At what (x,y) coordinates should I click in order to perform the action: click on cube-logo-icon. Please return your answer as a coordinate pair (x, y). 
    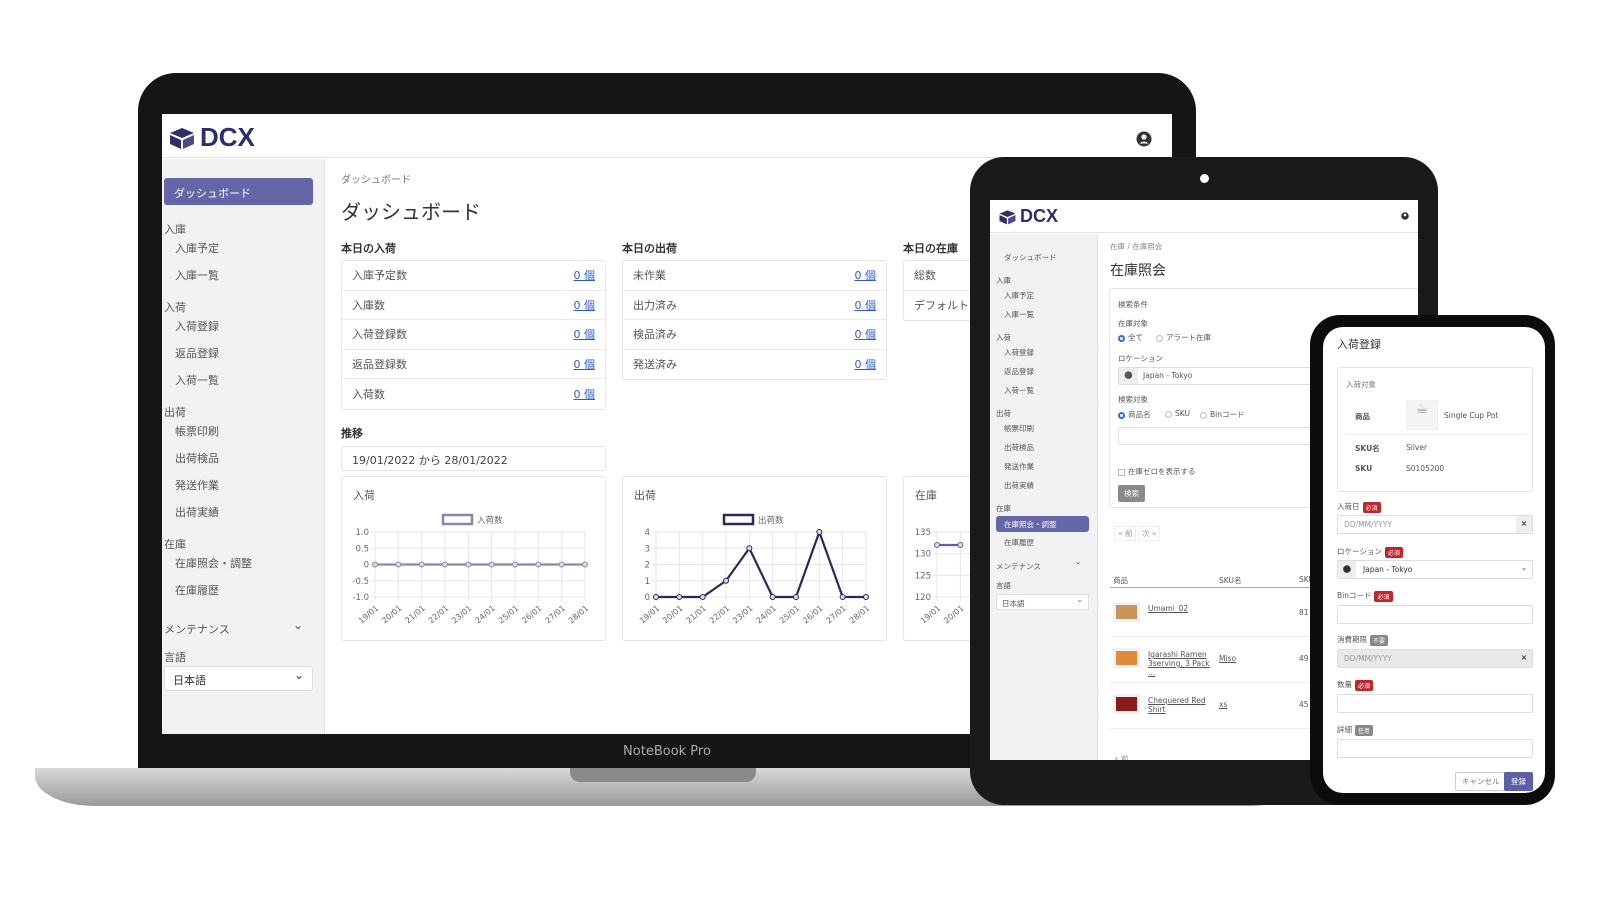
    Looking at the image, I should click on (1007, 216).